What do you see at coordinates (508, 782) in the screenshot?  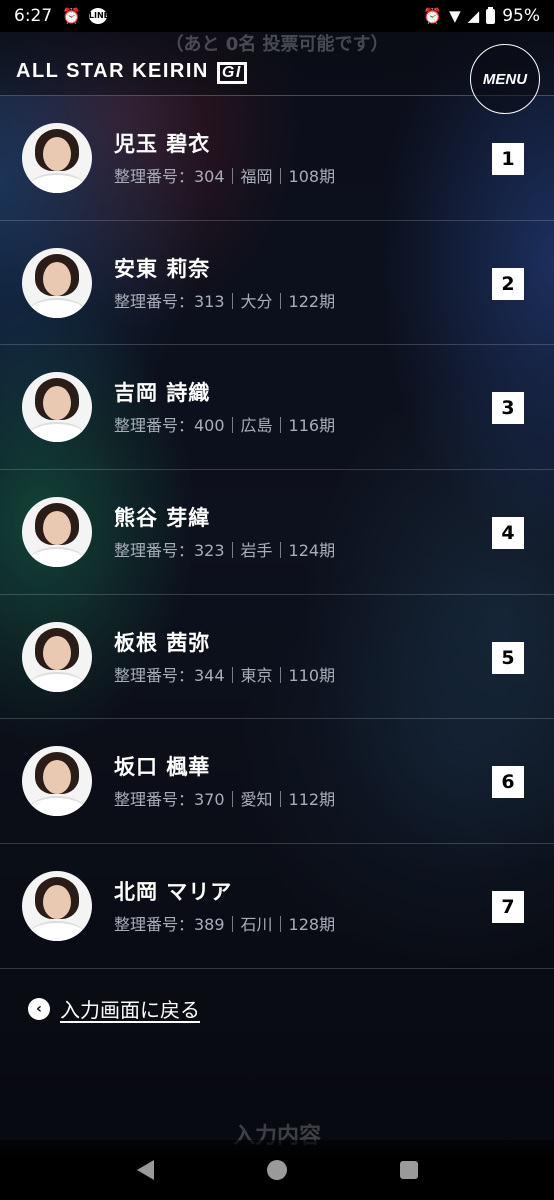 I see `rank-badge: 6` at bounding box center [508, 782].